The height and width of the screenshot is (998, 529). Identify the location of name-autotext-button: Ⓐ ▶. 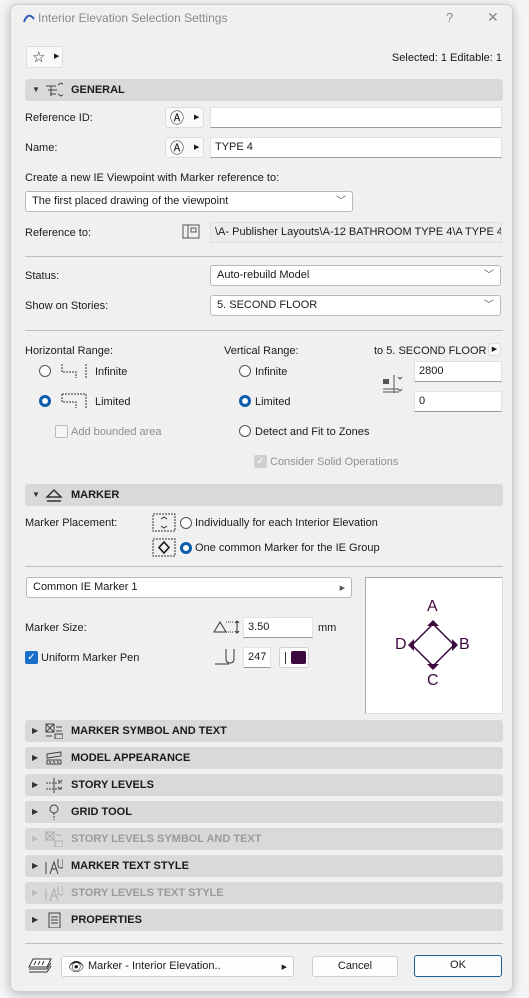
(184, 147).